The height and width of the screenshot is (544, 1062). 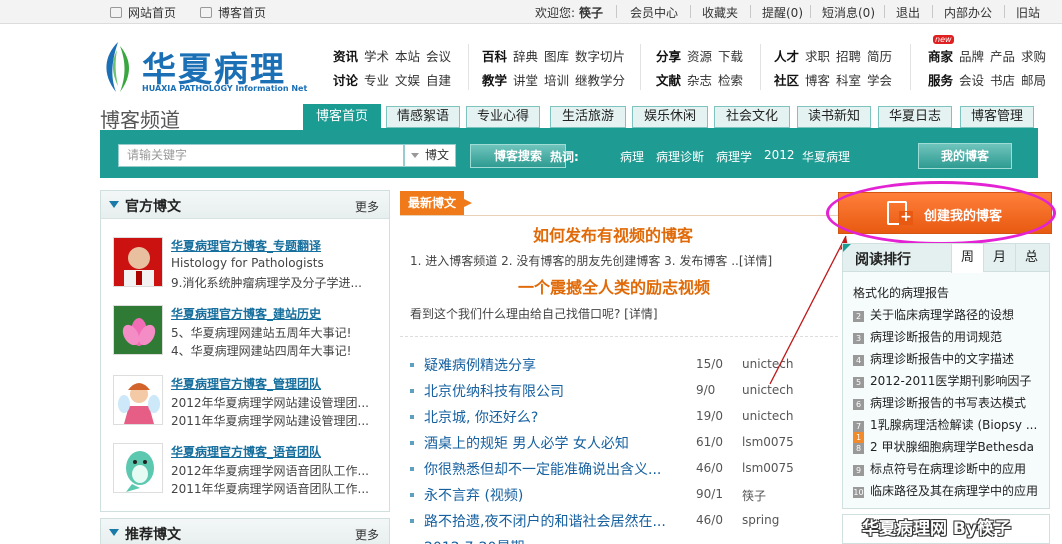 I want to click on tab-channel: 生活旅游, so click(x=588, y=117).